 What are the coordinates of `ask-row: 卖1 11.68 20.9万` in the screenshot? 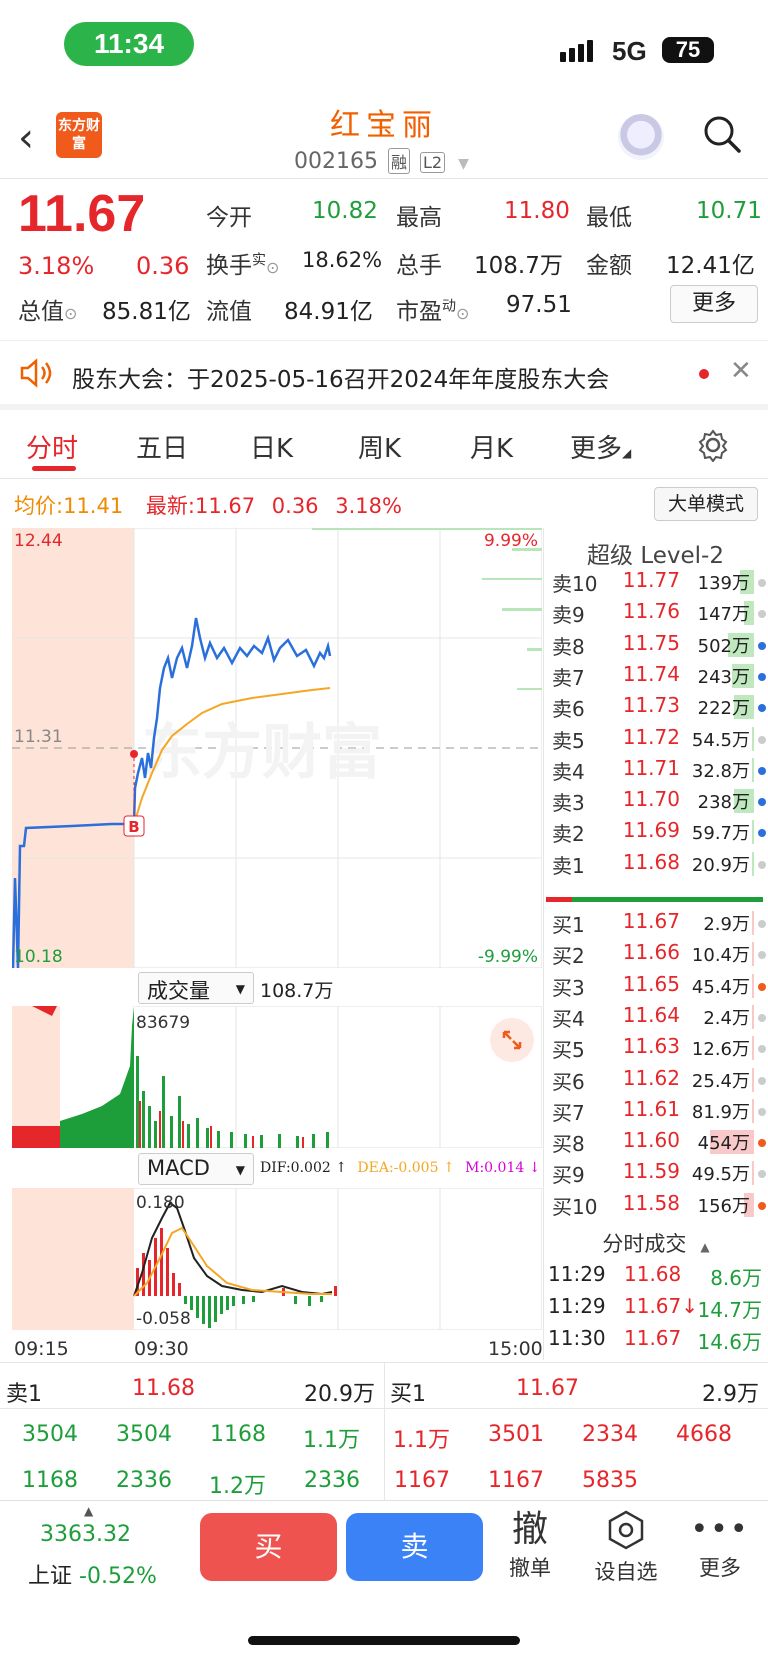 It's located at (657, 863).